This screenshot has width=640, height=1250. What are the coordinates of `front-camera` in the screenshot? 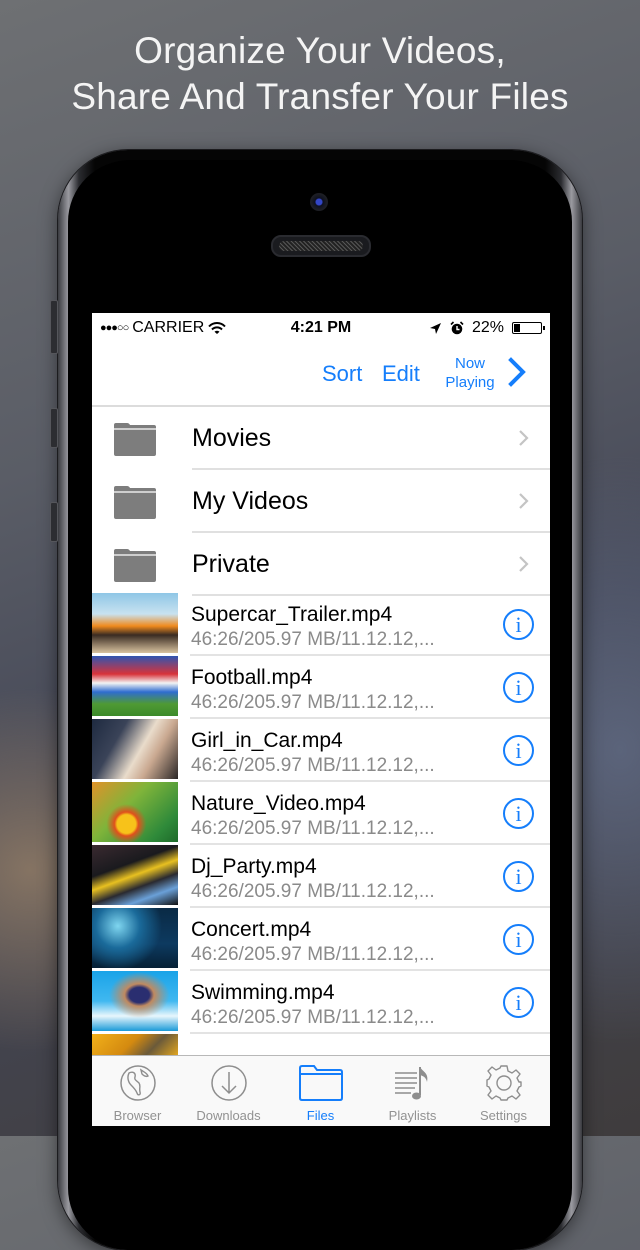 It's located at (319, 202).